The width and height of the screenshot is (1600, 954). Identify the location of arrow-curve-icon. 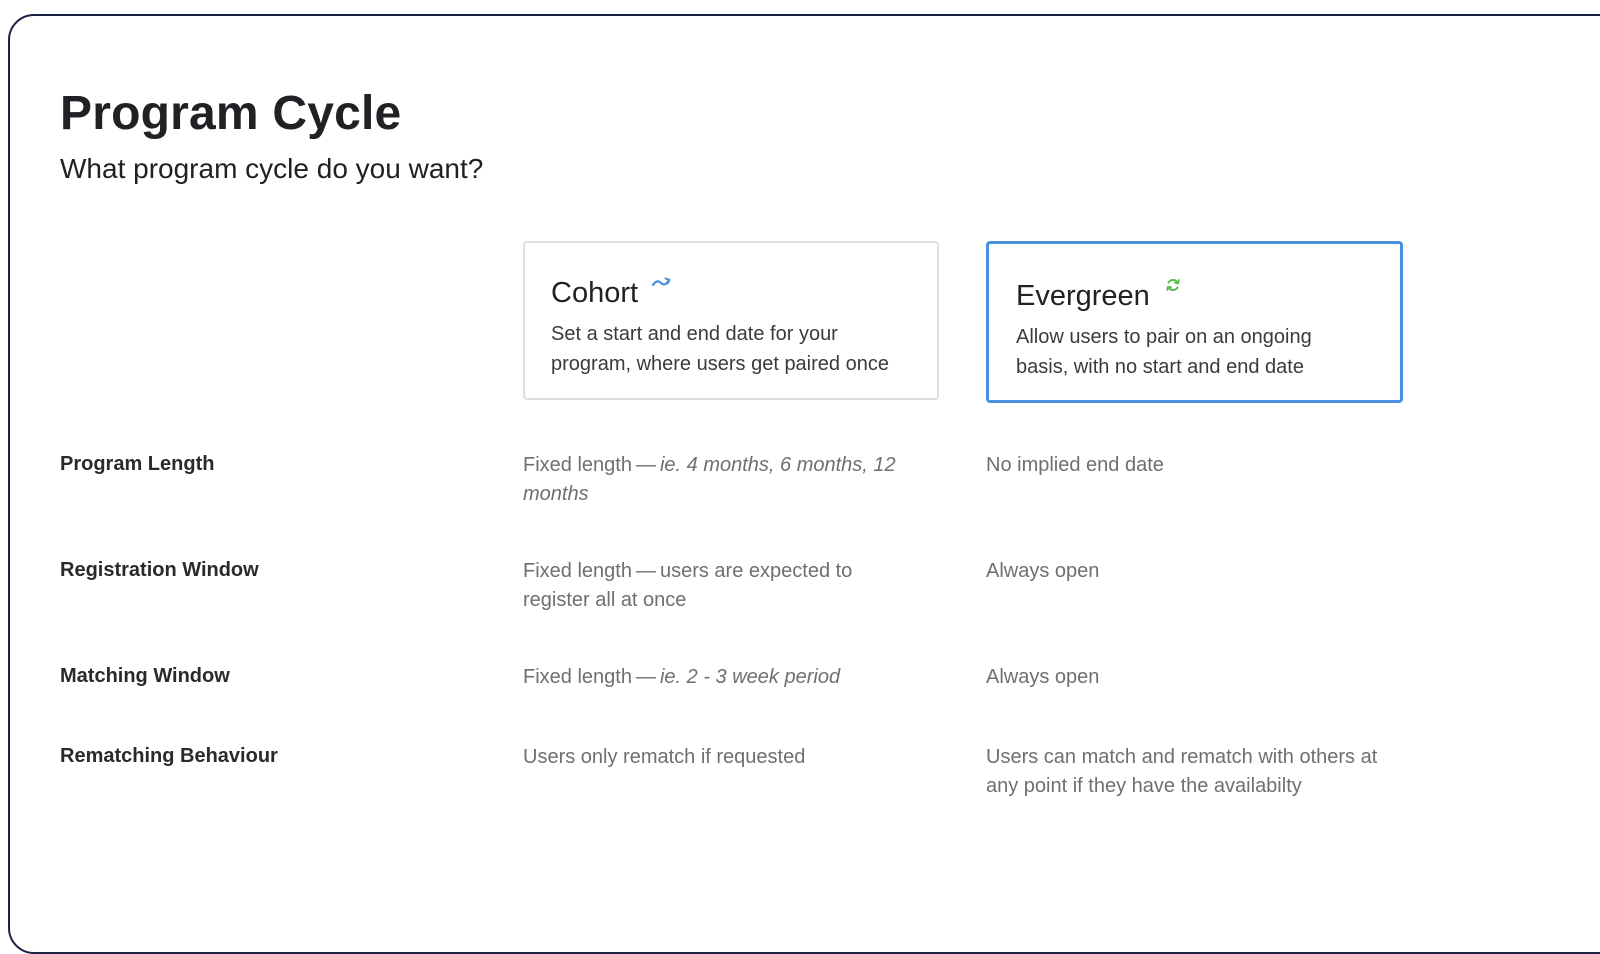
(661, 282).